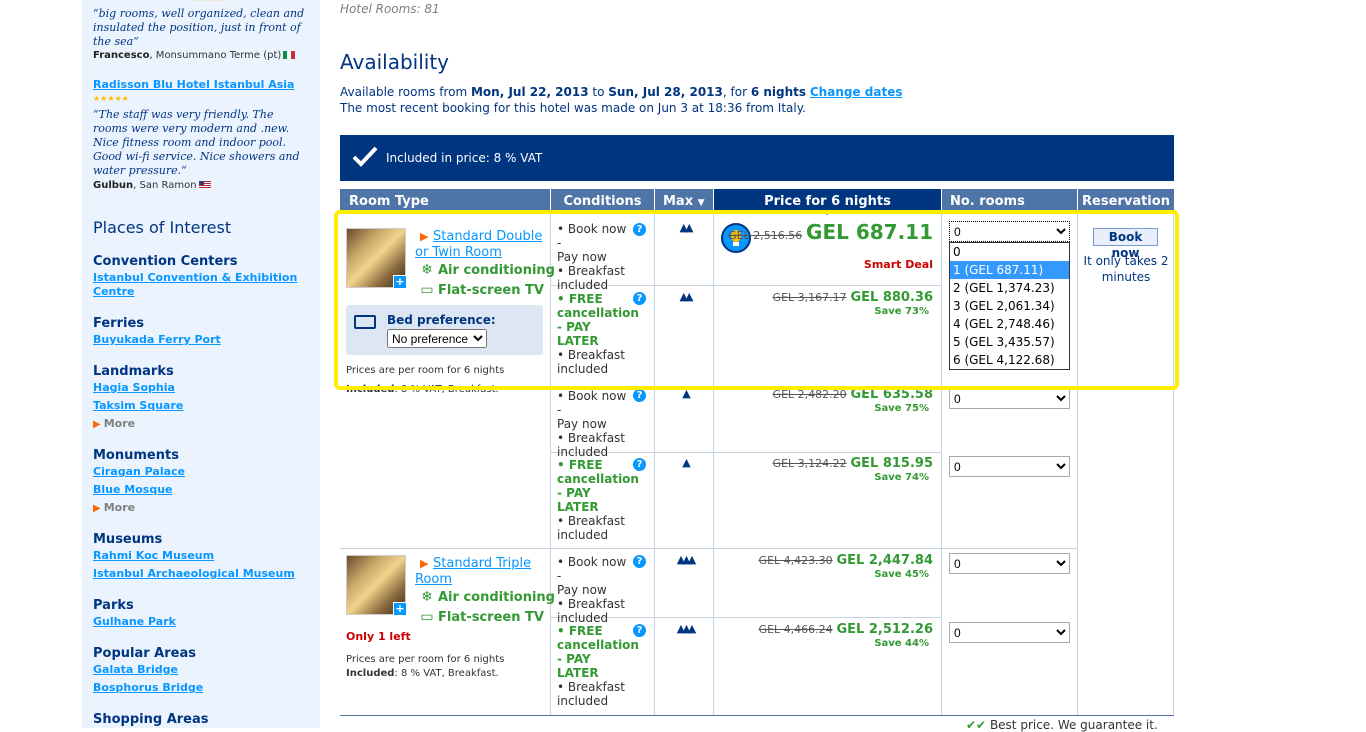  I want to click on dropdown-option: 2 (GEL 1,374.23), so click(1009, 288).